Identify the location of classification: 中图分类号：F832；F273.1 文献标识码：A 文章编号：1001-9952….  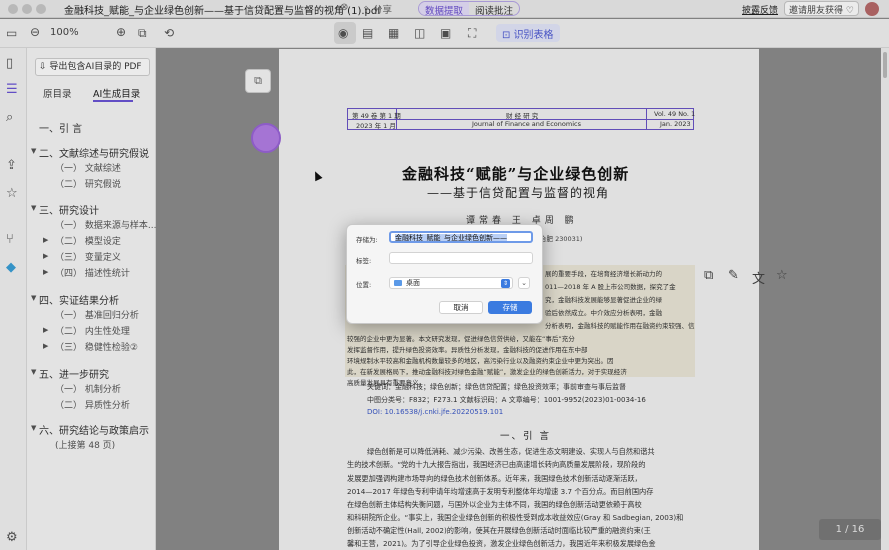
(506, 400).